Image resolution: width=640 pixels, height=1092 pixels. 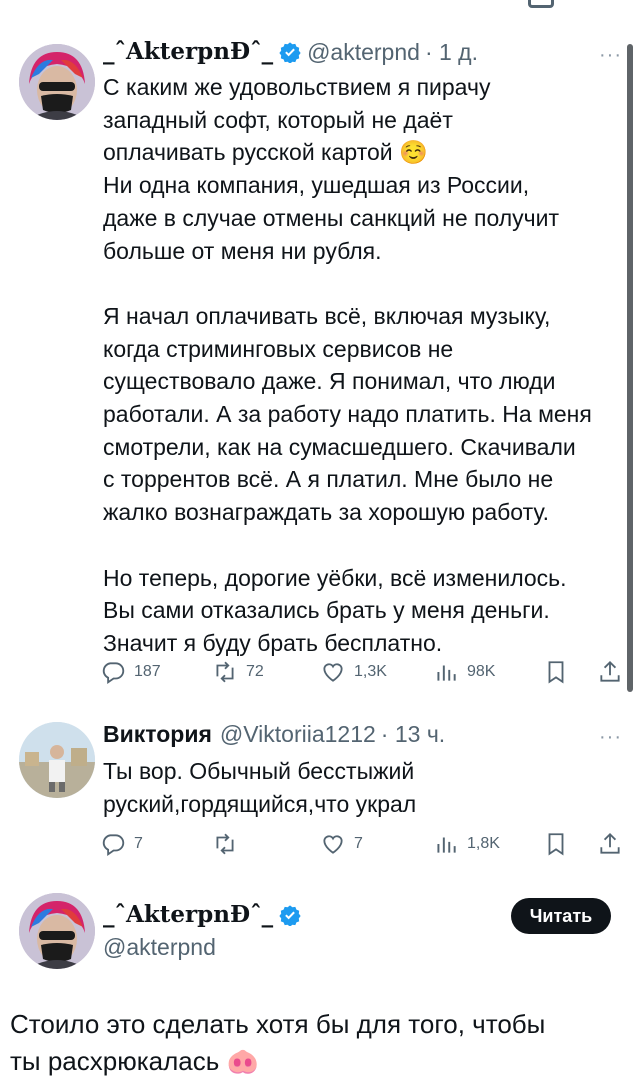 What do you see at coordinates (413, 734) in the screenshot?
I see `timestamp: · 13 ч.` at bounding box center [413, 734].